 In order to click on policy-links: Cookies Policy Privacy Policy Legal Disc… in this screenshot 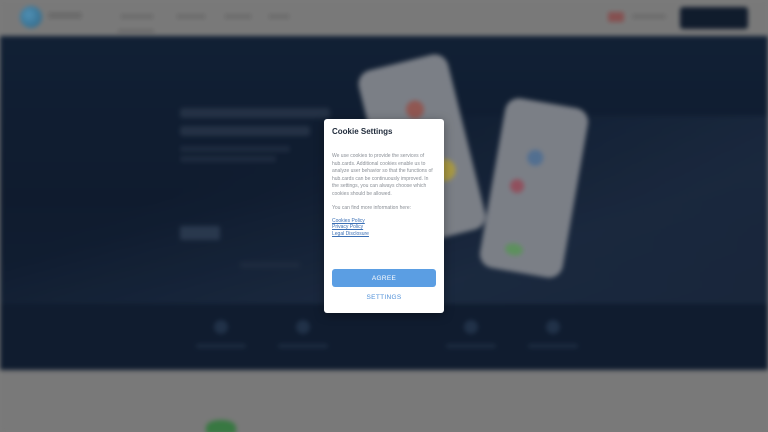, I will do `click(384, 228)`.